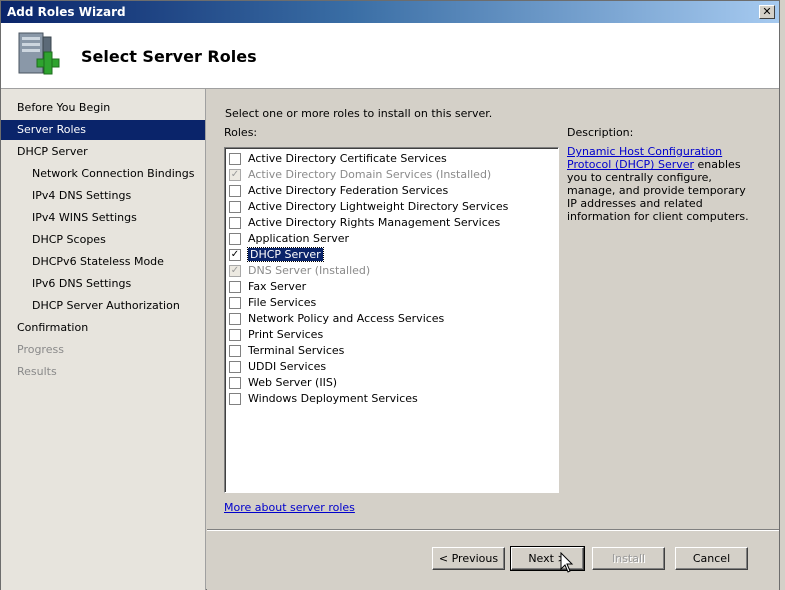  I want to click on nav-step-dhcpv6-stateless-mode: DHCPv6 Stateless Mode, so click(103, 262).